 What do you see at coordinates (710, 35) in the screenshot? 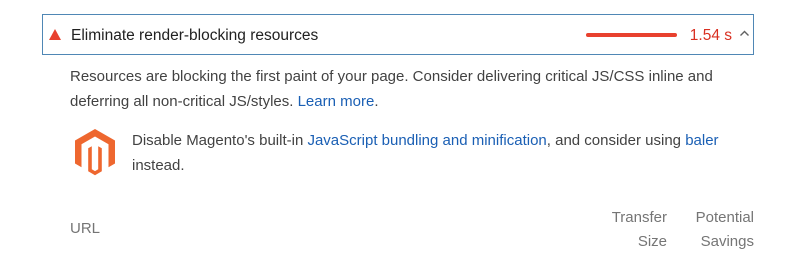
I see `savings-value: 1.54 s` at bounding box center [710, 35].